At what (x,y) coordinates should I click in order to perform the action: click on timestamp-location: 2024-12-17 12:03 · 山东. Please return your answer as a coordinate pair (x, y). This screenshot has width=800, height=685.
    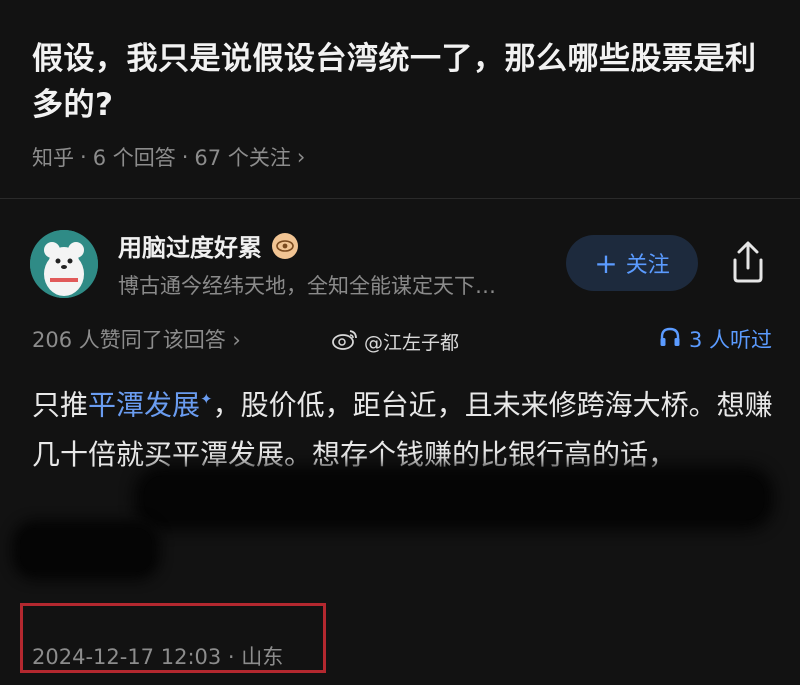
    Looking at the image, I should click on (158, 657).